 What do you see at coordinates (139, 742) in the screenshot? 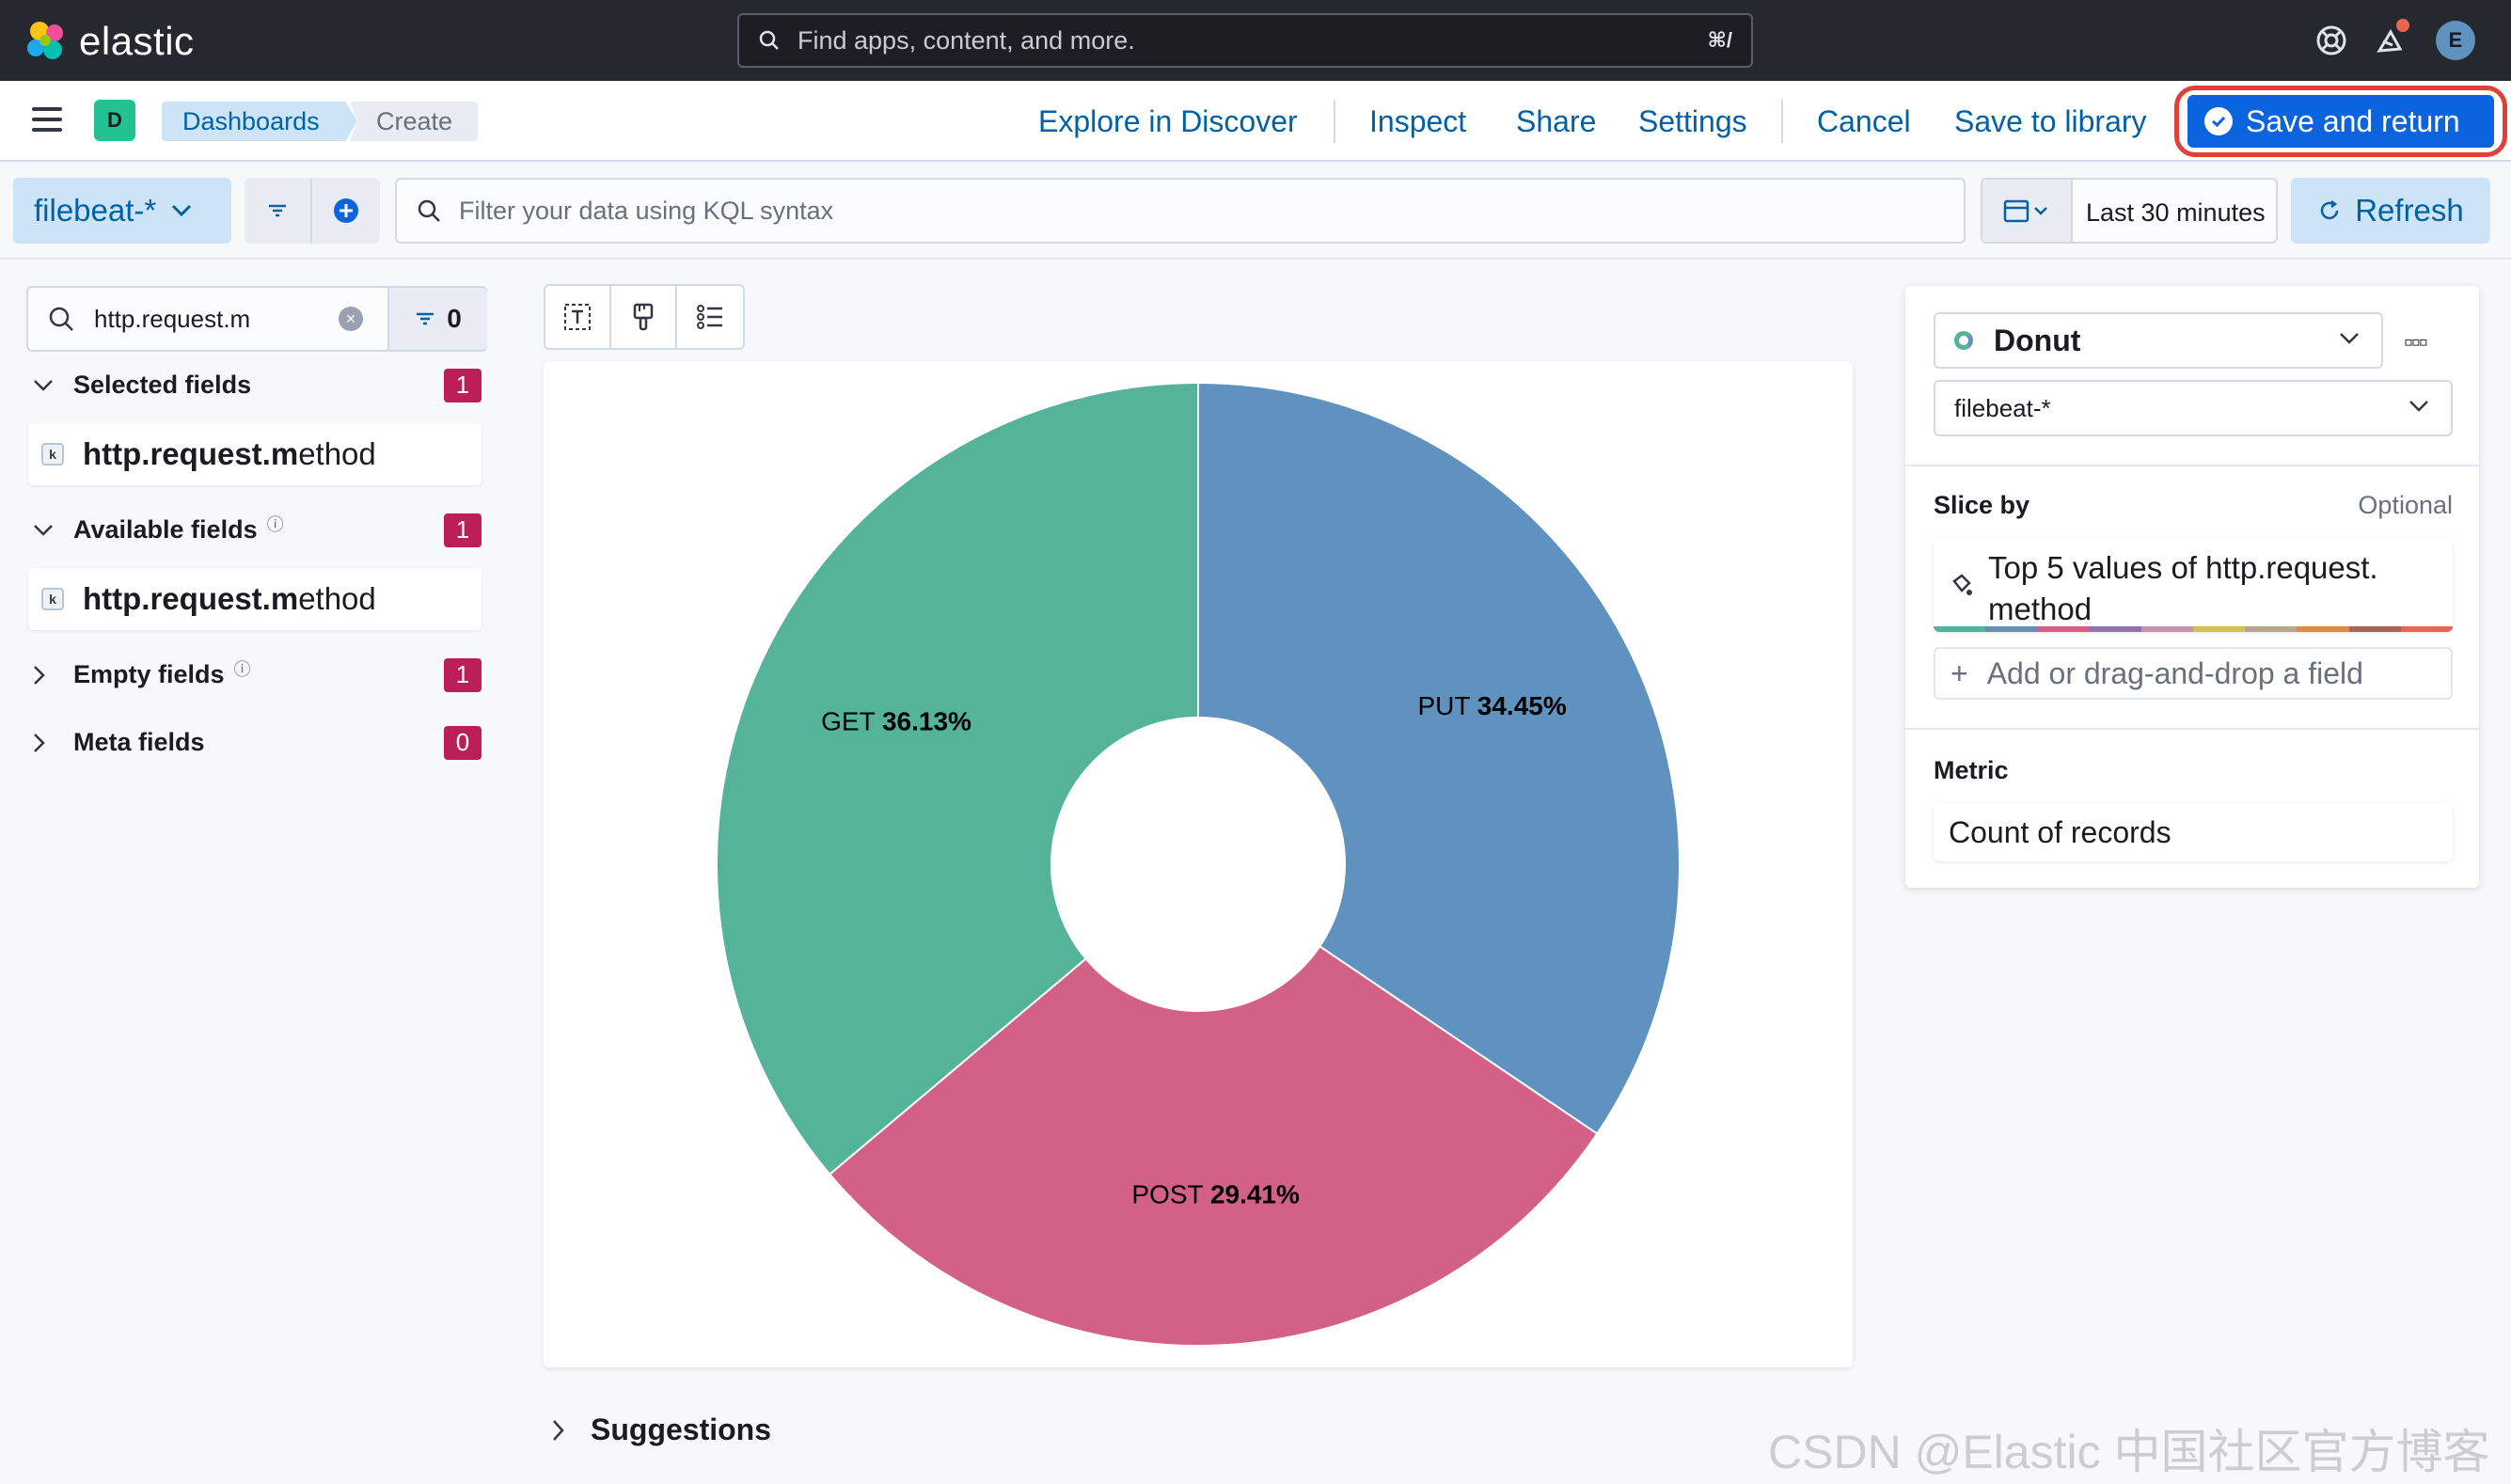
I see `meta-fields-label: Meta fields` at bounding box center [139, 742].